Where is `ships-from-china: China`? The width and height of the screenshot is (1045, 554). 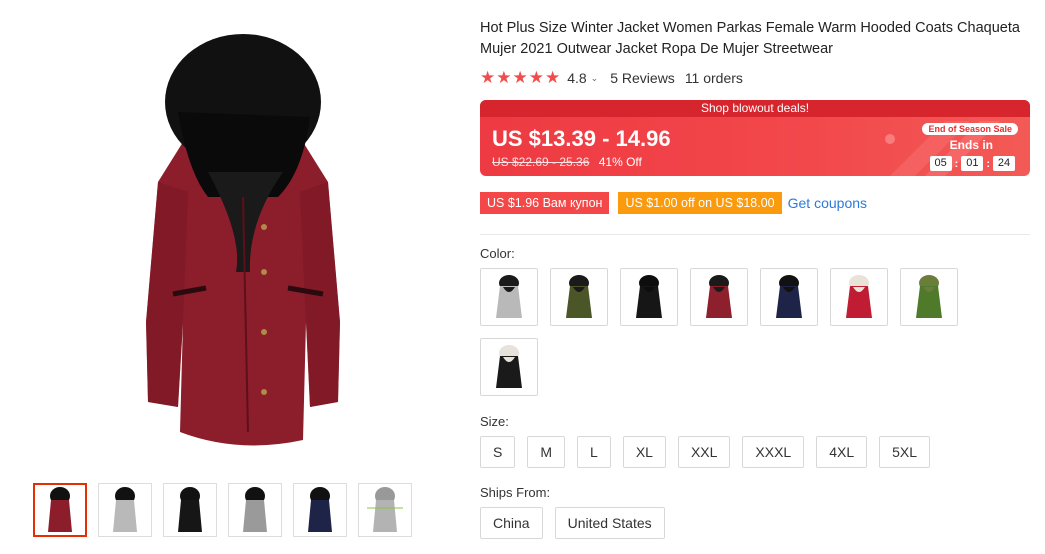 ships-from-china: China is located at coordinates (511, 523).